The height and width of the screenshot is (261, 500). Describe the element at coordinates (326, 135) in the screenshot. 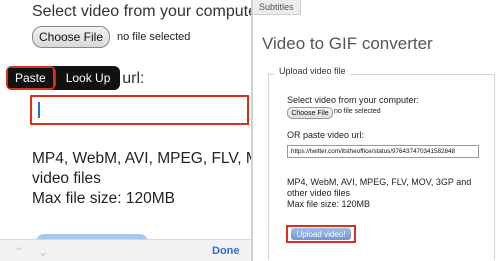

I see `paste-url-label: OR paste video url:` at that location.